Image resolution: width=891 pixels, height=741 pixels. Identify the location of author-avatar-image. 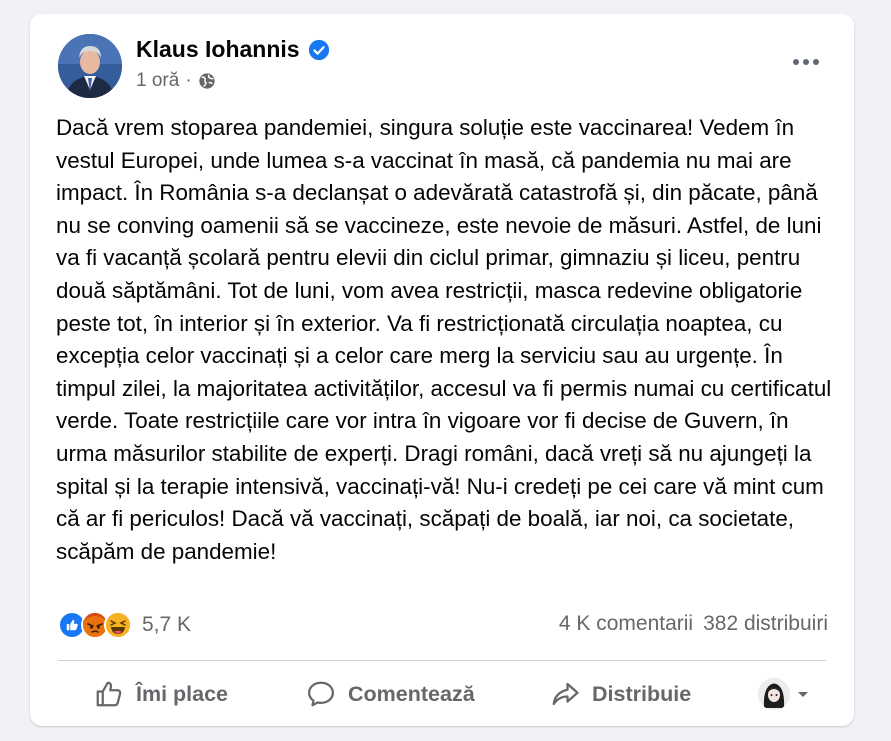
(90, 66).